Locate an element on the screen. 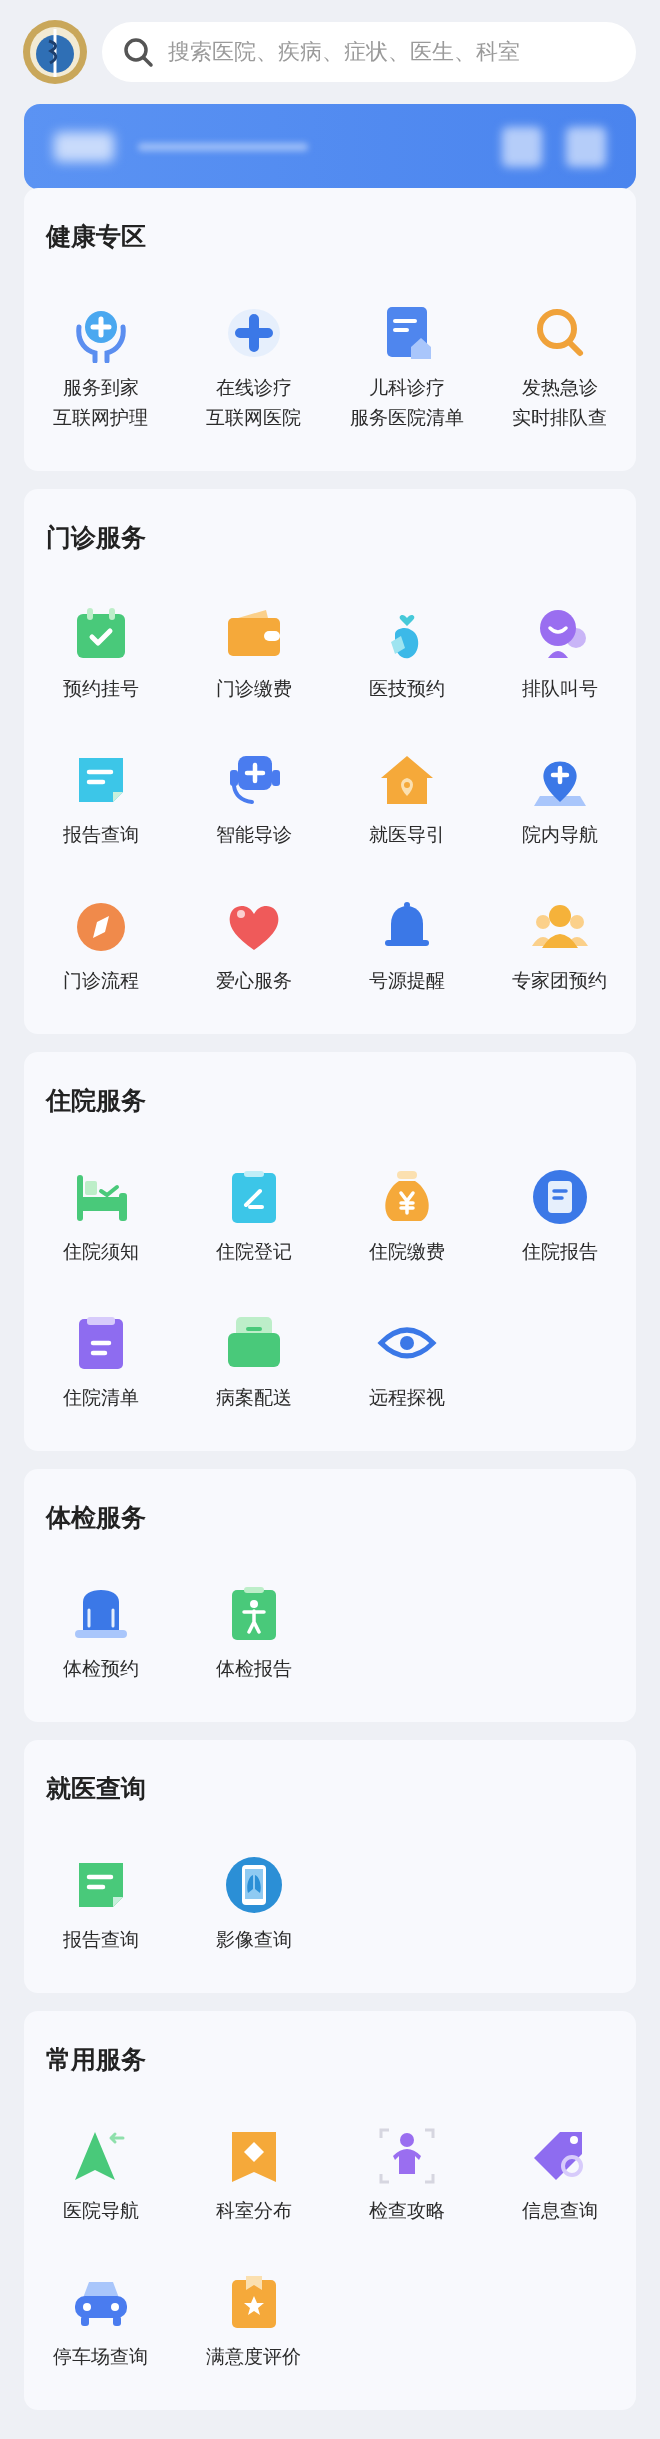  service-button: 住院登记 is located at coordinates (253, 1217).